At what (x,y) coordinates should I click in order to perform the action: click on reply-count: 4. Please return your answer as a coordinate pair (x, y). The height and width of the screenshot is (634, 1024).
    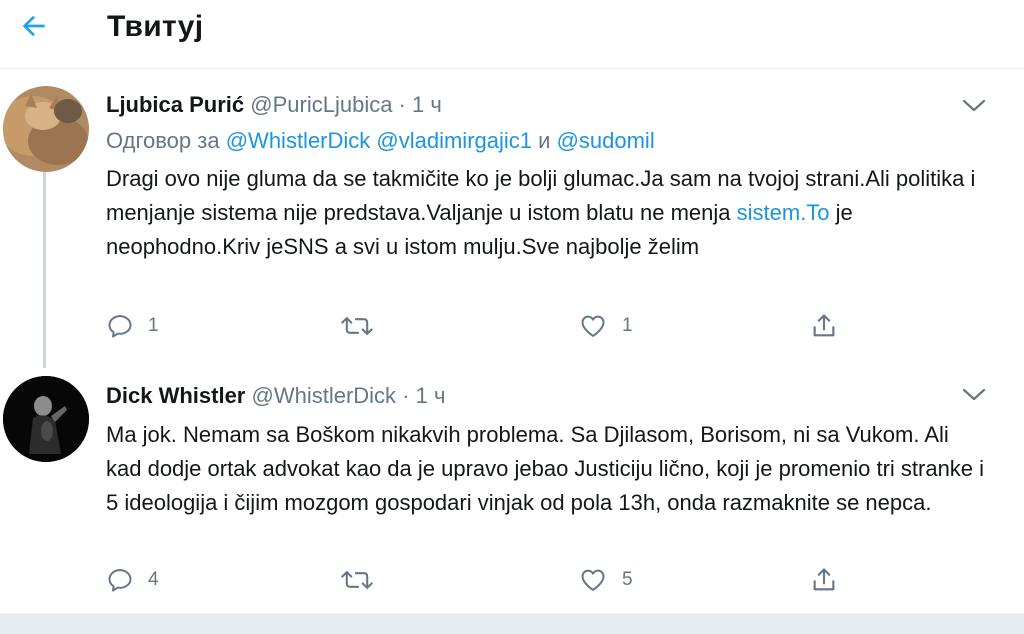
    Looking at the image, I should click on (153, 579).